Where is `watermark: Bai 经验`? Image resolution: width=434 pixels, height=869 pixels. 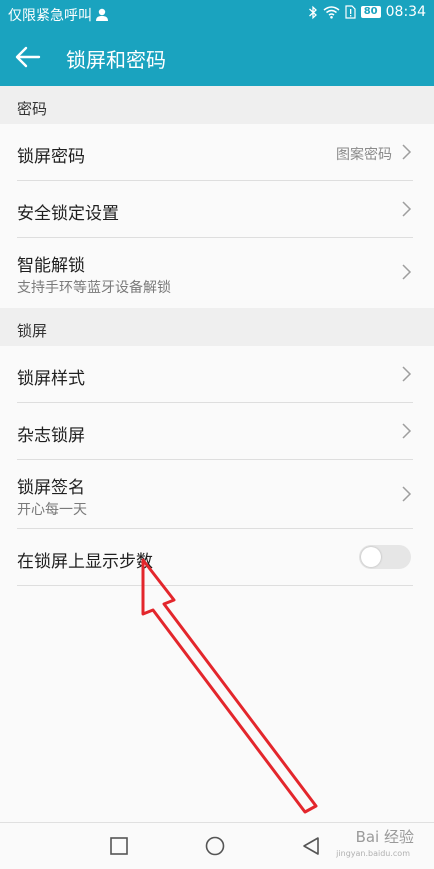 watermark: Bai 经验 is located at coordinates (384, 837).